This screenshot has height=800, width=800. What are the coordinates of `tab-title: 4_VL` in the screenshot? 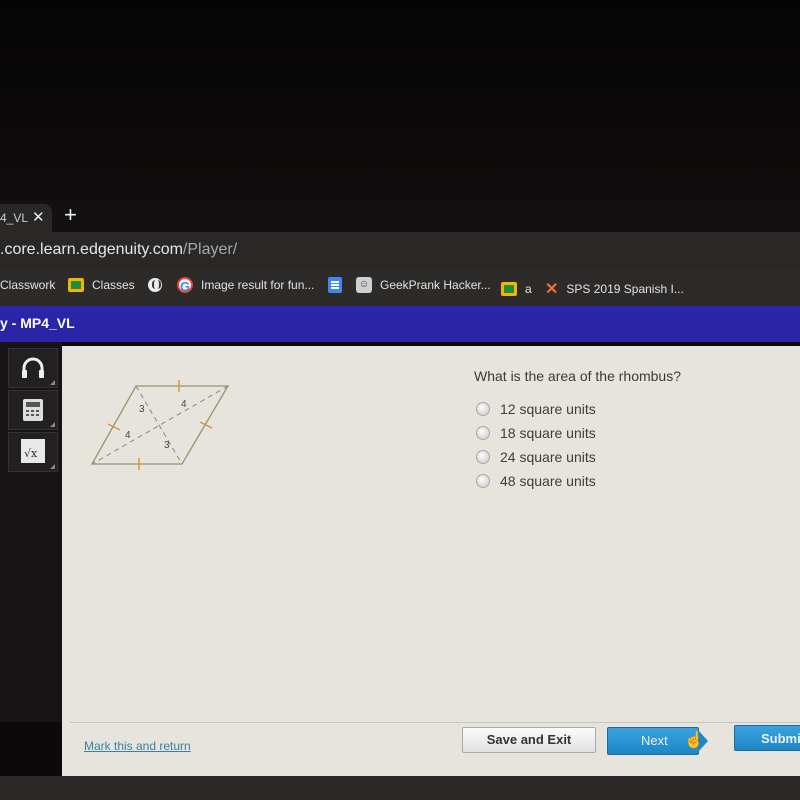 It's located at (14, 218).